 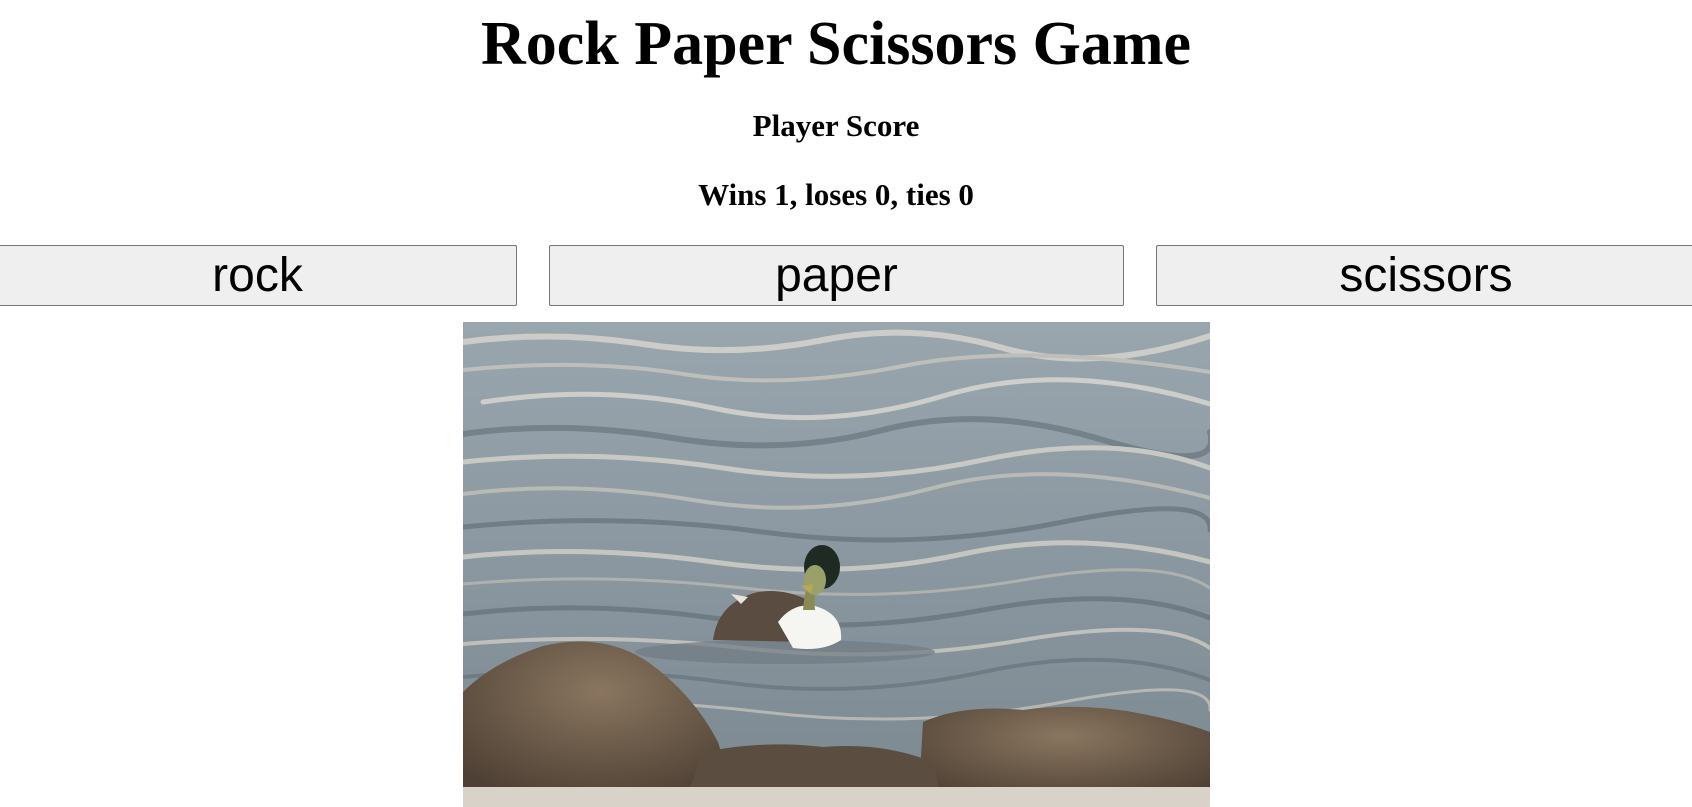 What do you see at coordinates (1424, 275) in the screenshot?
I see `scissors-button: scissors` at bounding box center [1424, 275].